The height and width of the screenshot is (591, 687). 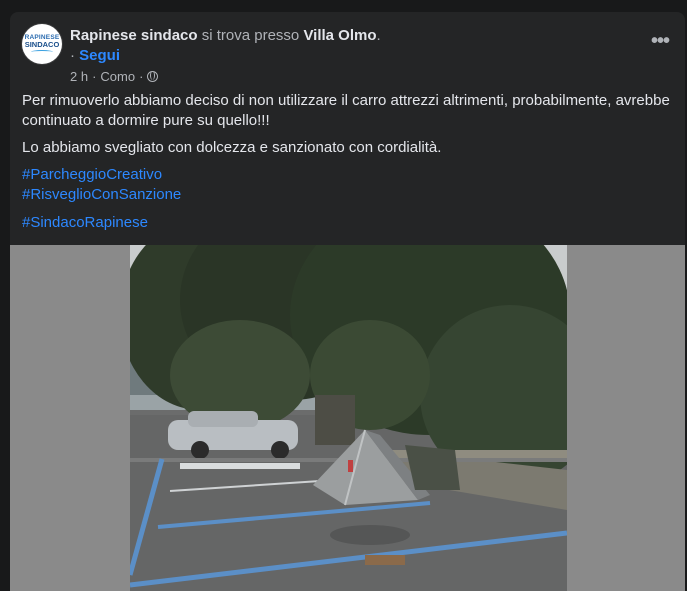 What do you see at coordinates (134, 35) in the screenshot?
I see `author-name: Rapinese sindaco` at bounding box center [134, 35].